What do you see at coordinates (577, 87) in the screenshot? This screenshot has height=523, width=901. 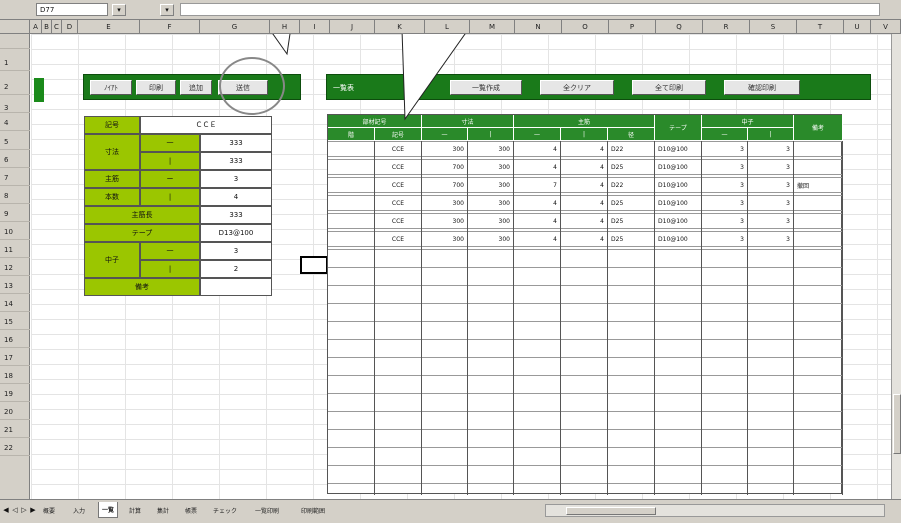 I see `clear-all-button: 全クリア` at bounding box center [577, 87].